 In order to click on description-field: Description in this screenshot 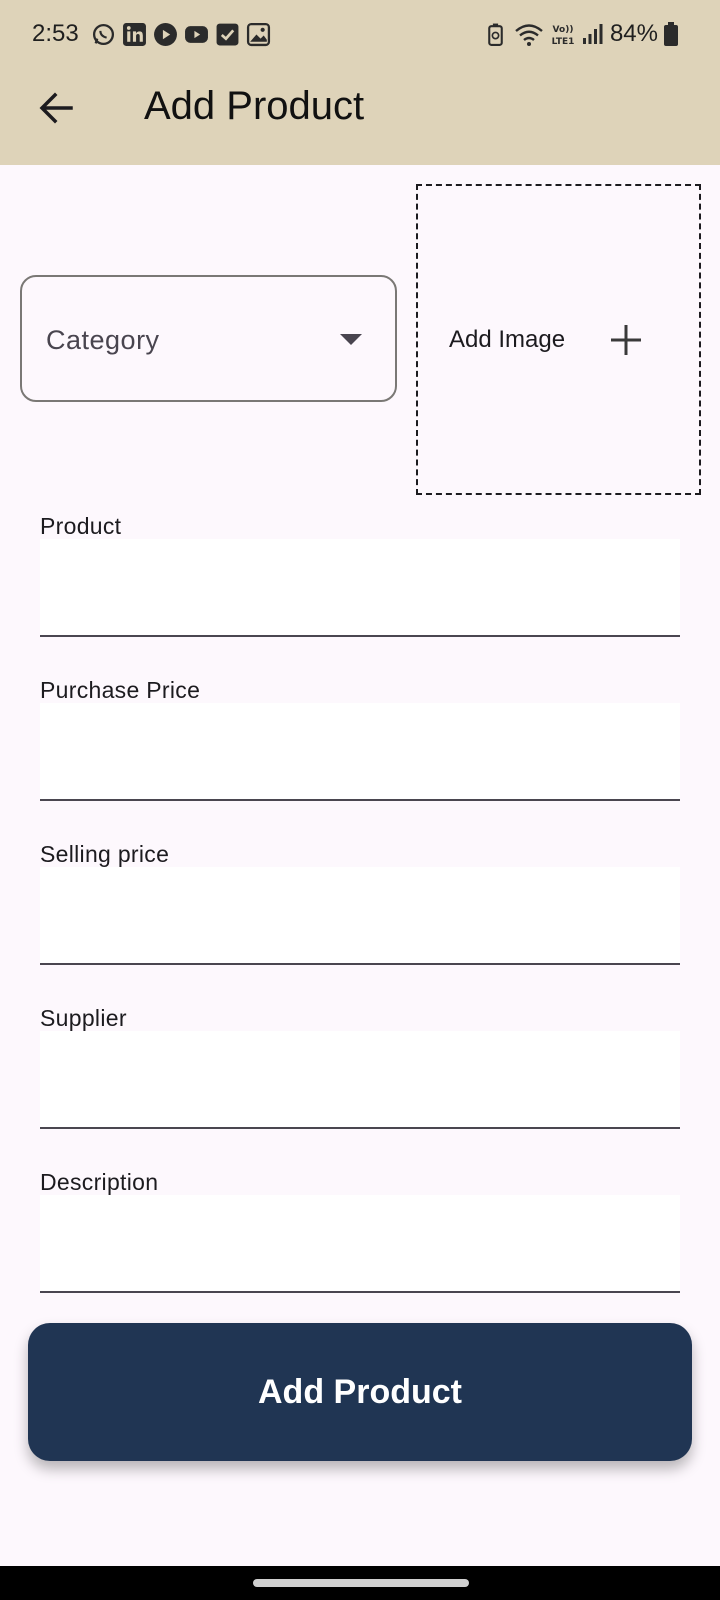, I will do `click(360, 1234)`.